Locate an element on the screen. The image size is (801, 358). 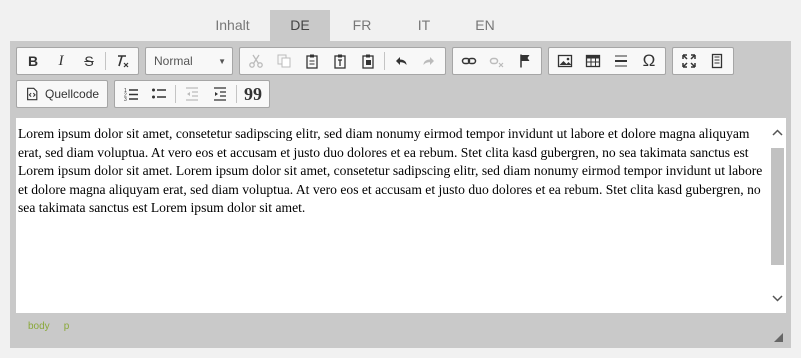
copy-button is located at coordinates (284, 61).